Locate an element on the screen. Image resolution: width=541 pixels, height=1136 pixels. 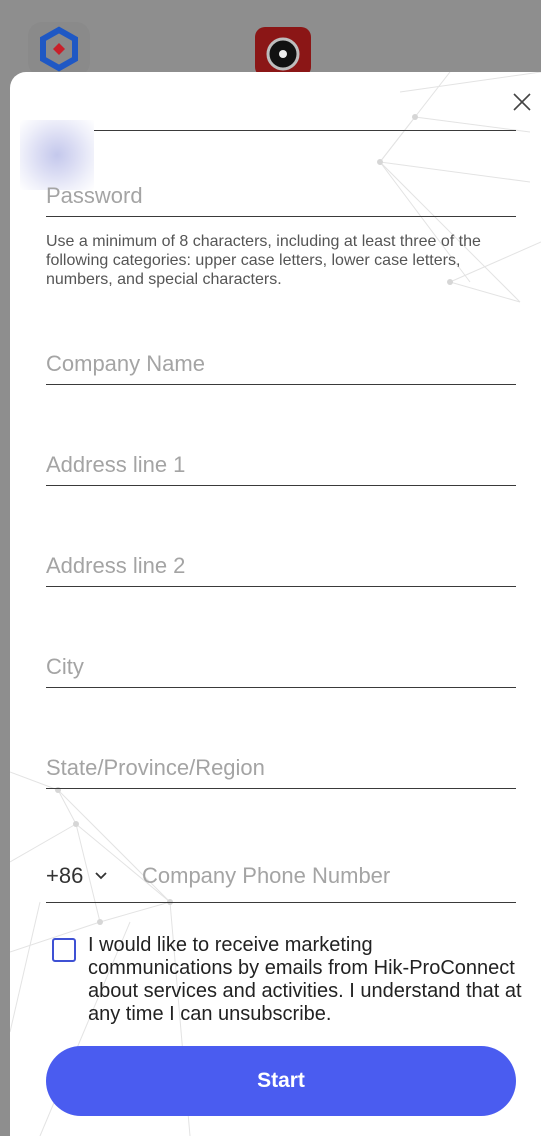
password-input is located at coordinates (281, 196).